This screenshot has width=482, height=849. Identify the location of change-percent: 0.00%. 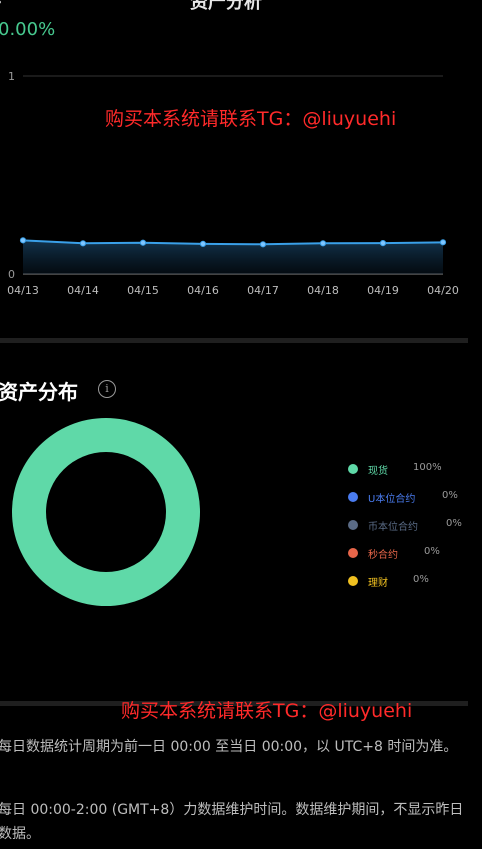
(28, 29).